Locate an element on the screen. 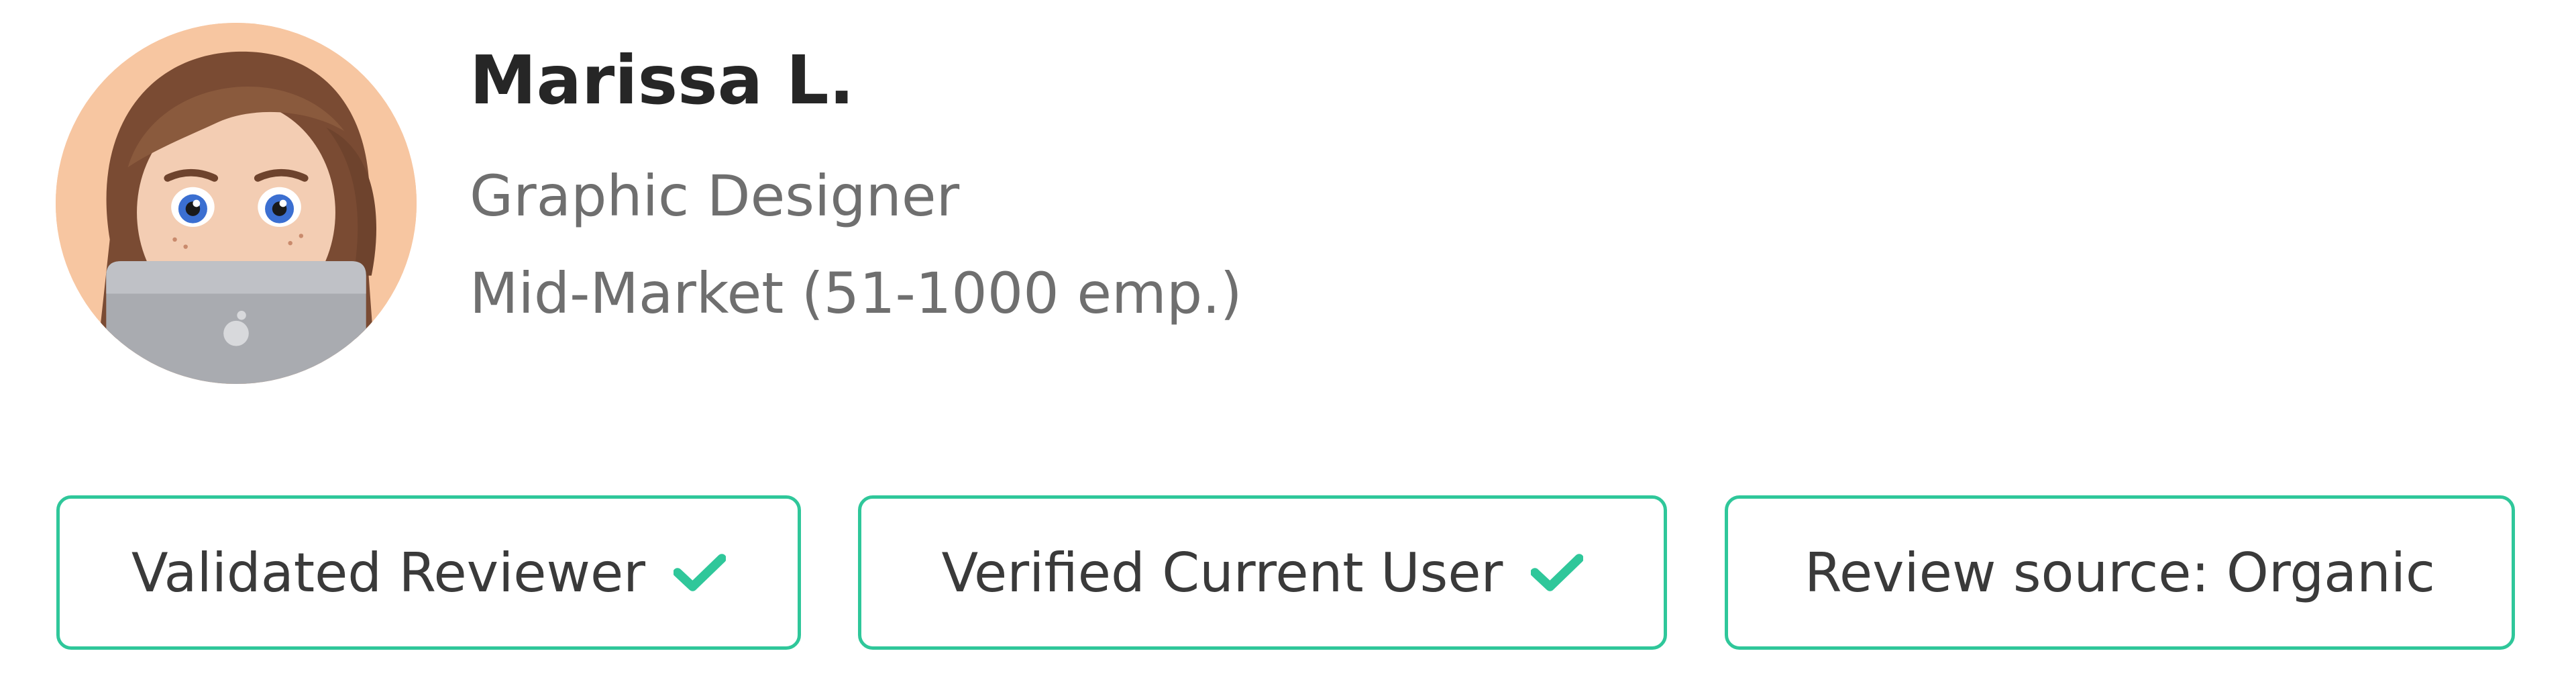 This screenshot has width=2576, height=688. reviewer-name: Marissa L. is located at coordinates (662, 80).